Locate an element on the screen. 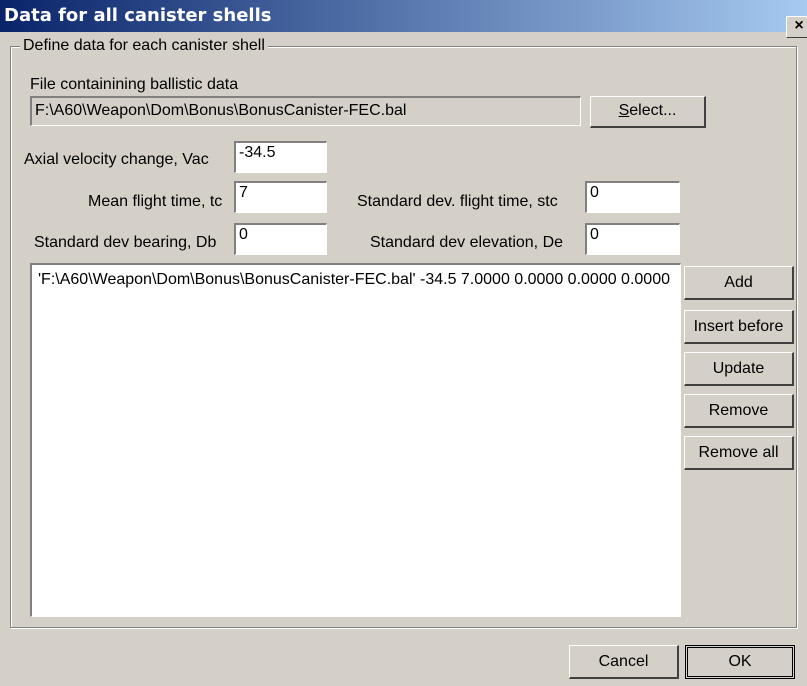  update-button: Update is located at coordinates (739, 369).